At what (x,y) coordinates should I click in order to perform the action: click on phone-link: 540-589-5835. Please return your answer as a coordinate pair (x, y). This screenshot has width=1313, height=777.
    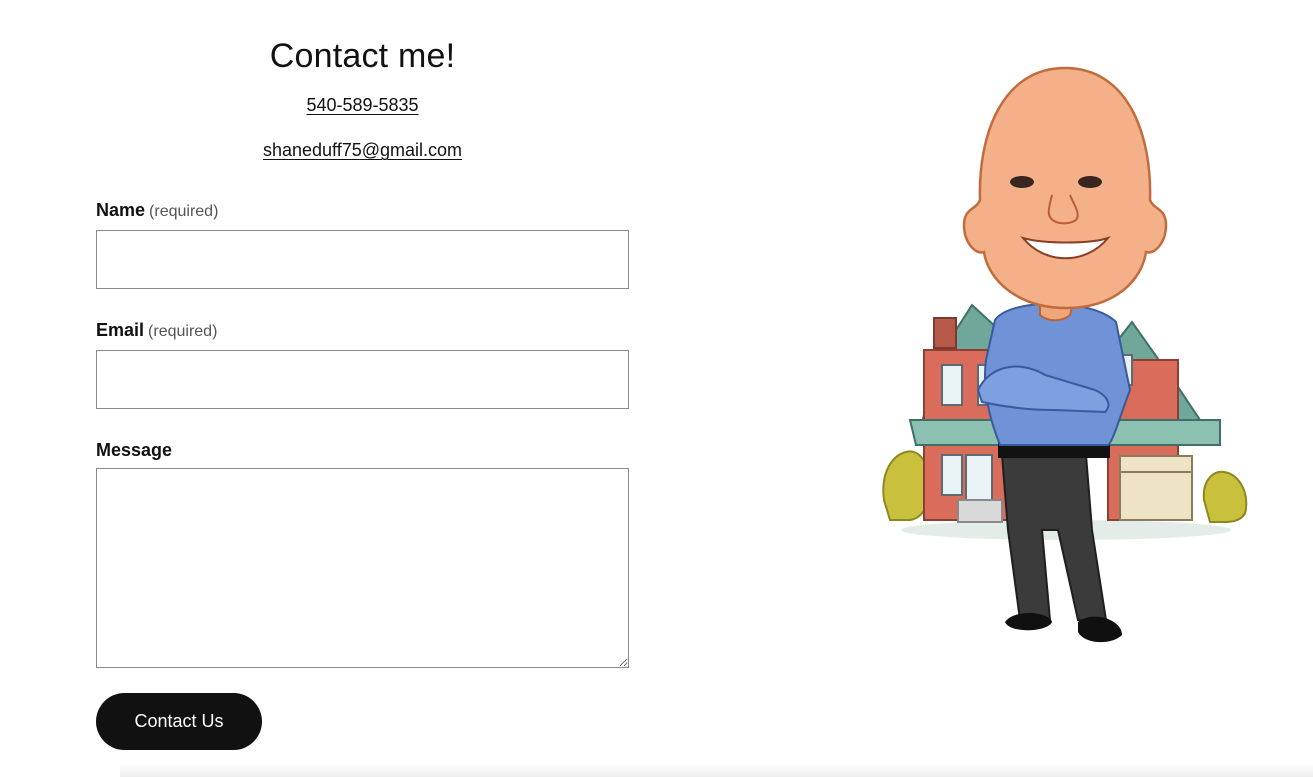
    Looking at the image, I should click on (362, 105).